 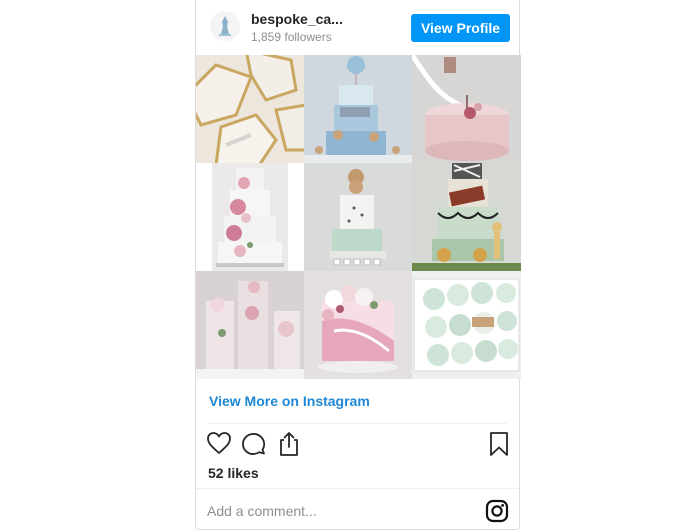 What do you see at coordinates (460, 28) in the screenshot?
I see `view-profile-button: View Profile` at bounding box center [460, 28].